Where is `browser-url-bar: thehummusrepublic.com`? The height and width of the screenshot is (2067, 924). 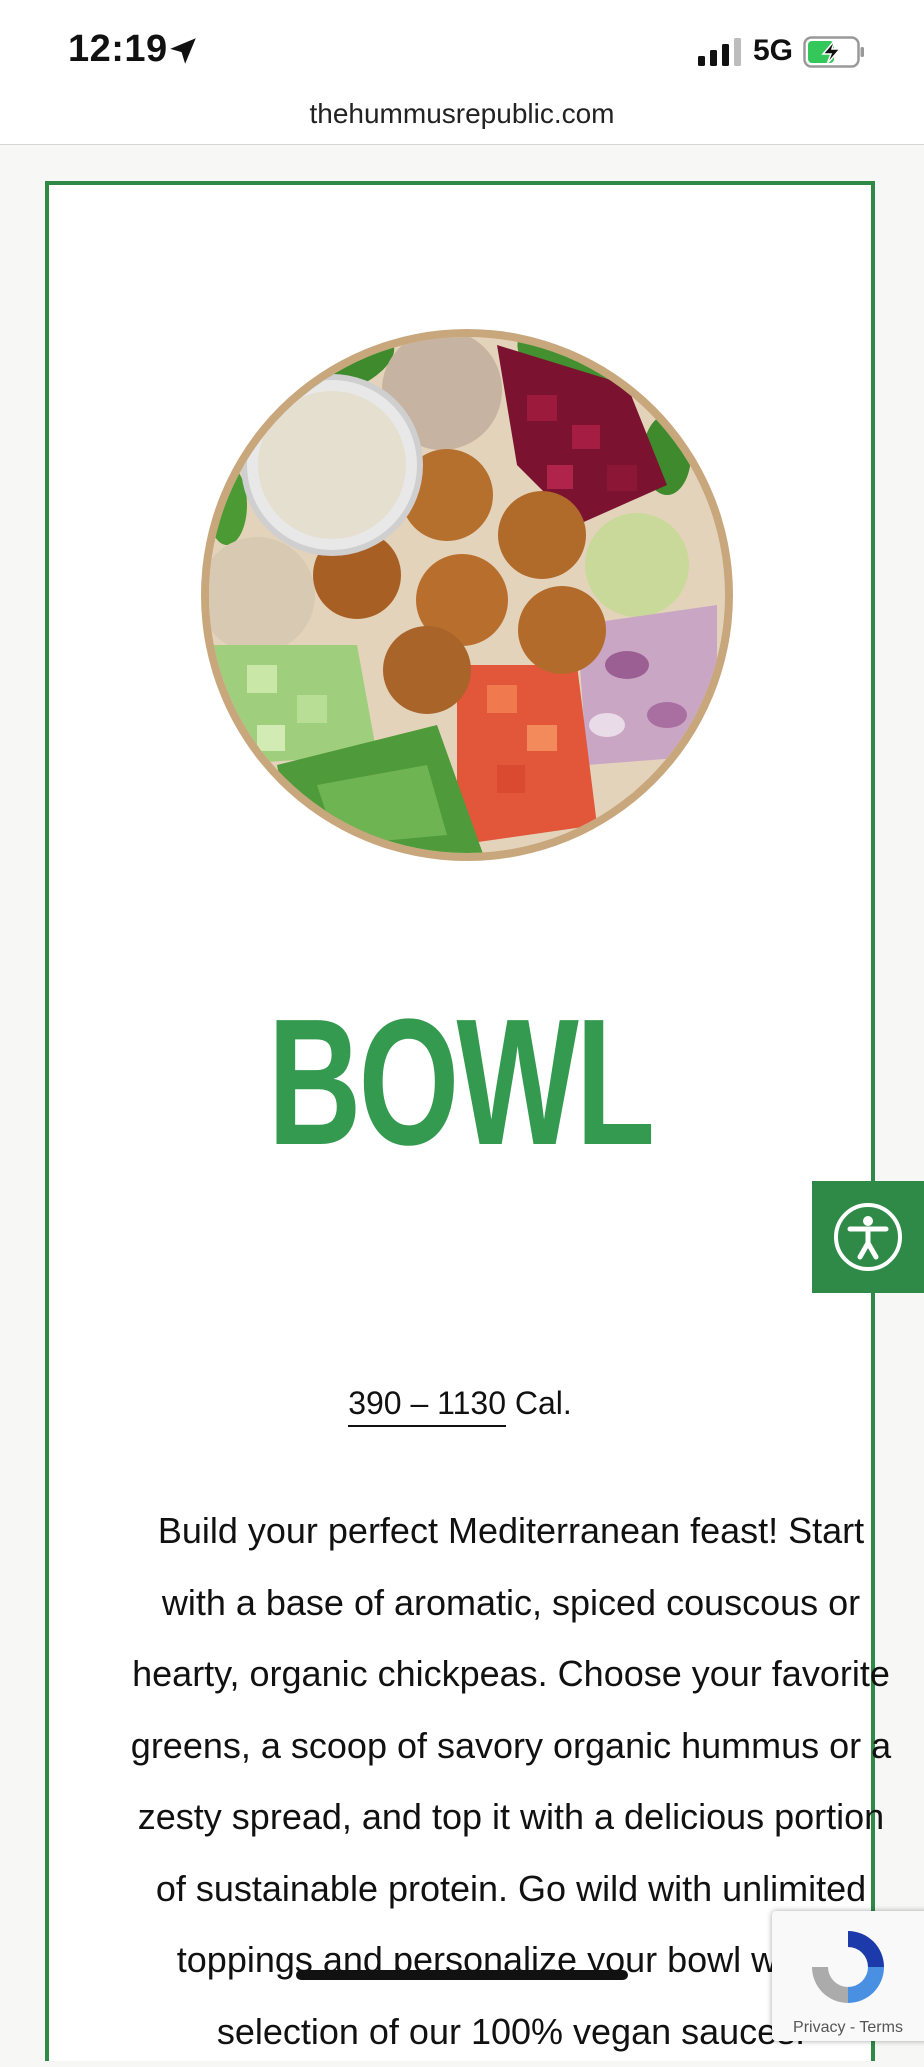
browser-url-bar: thehummusrepublic.com is located at coordinates (462, 120).